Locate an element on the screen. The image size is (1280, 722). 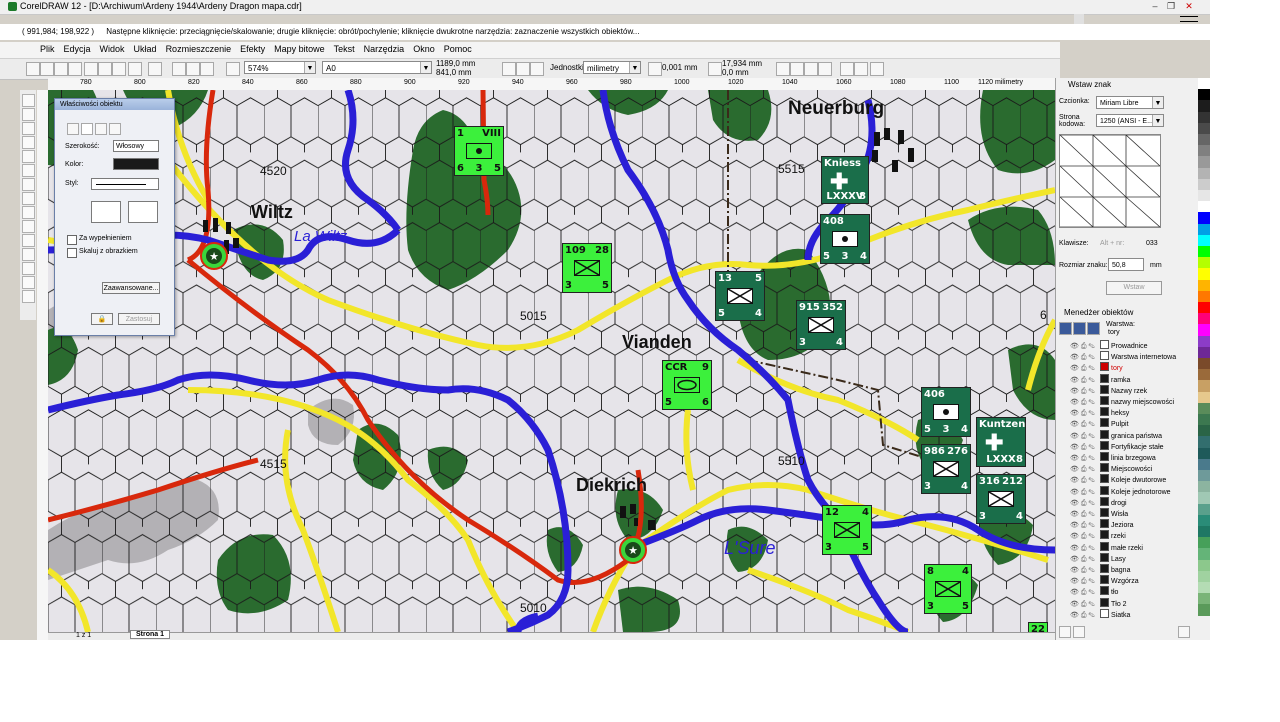
size-input: 50,8 is located at coordinates (1126, 264).